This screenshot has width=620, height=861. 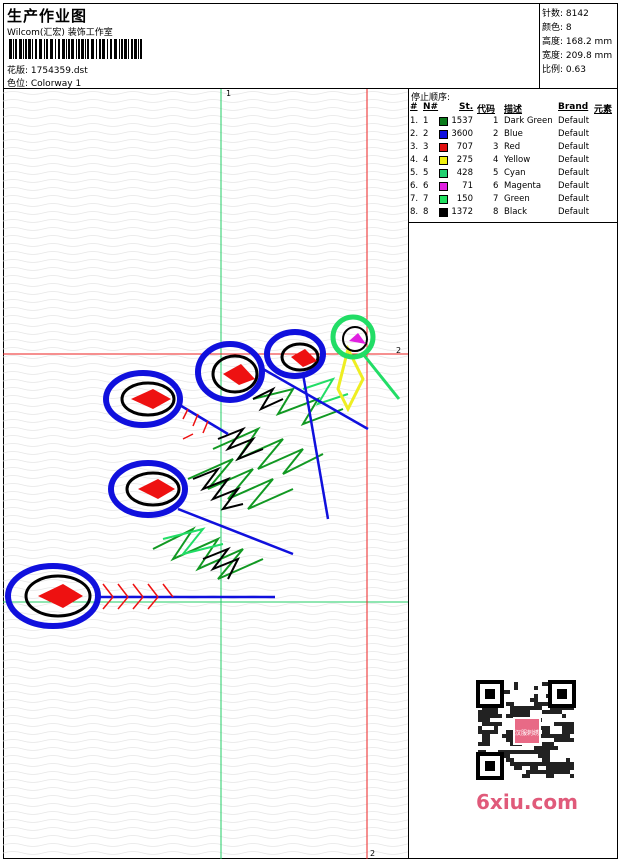 I want to click on stat-colors: 颜色: 8, so click(x=557, y=28).